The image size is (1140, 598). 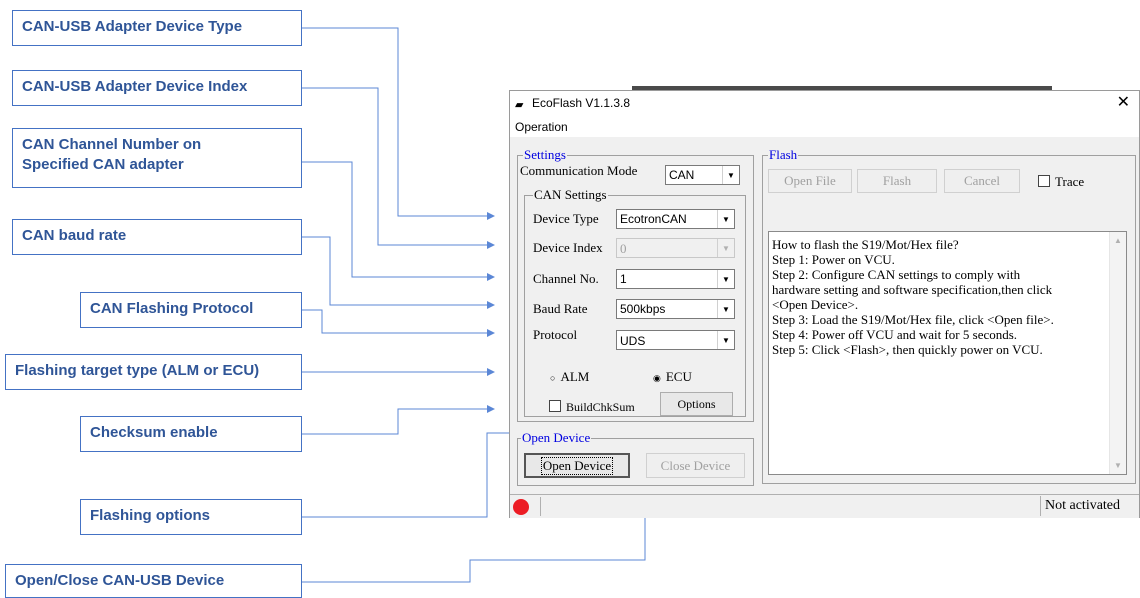 I want to click on scroll-down-icon: ▼, so click(x=1118, y=465).